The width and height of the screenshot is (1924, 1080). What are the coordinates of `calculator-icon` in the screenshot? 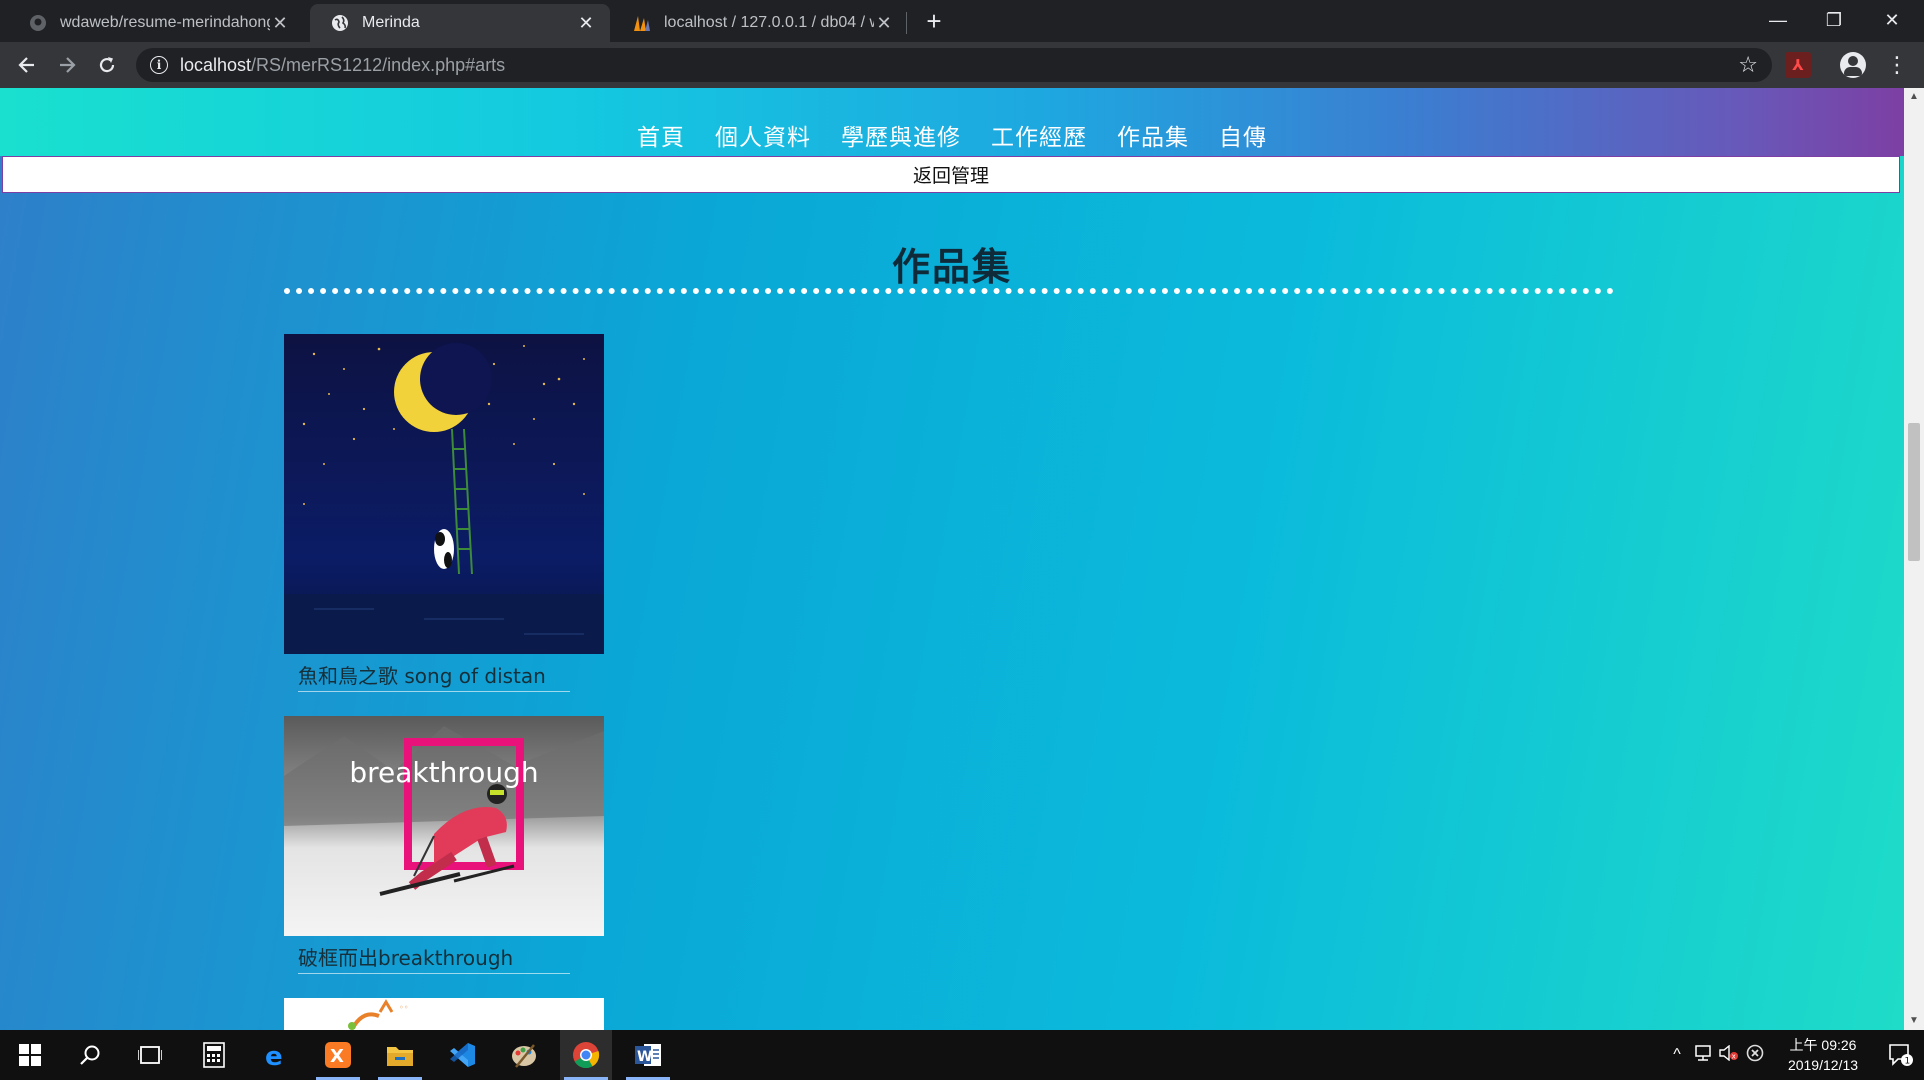 It's located at (214, 1055).